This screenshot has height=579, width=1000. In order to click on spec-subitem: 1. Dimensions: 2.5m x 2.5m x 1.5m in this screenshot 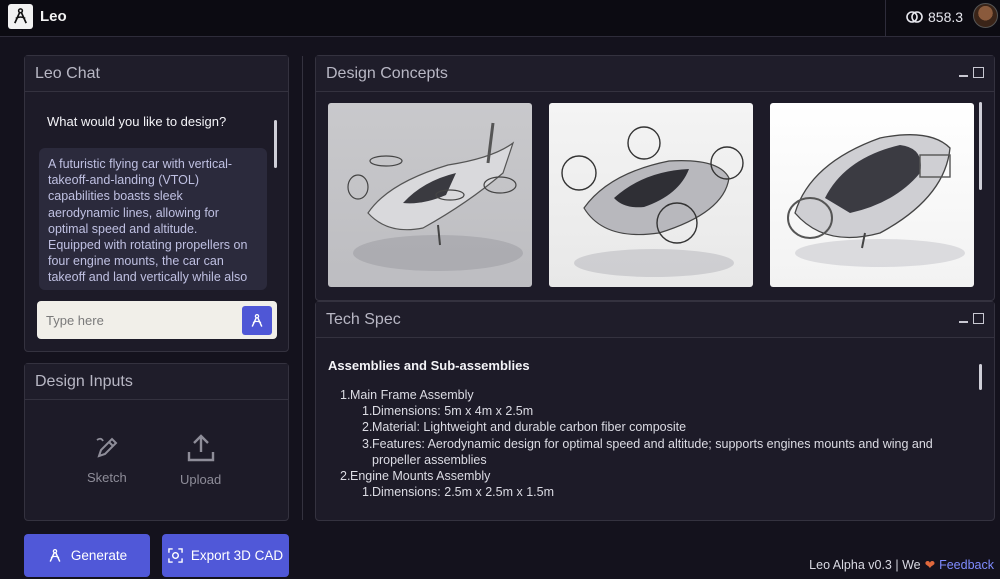, I will do `click(660, 492)`.